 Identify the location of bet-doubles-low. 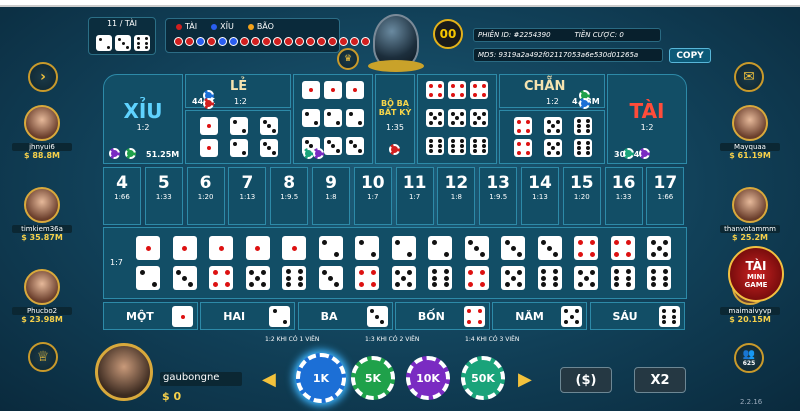
(238, 137).